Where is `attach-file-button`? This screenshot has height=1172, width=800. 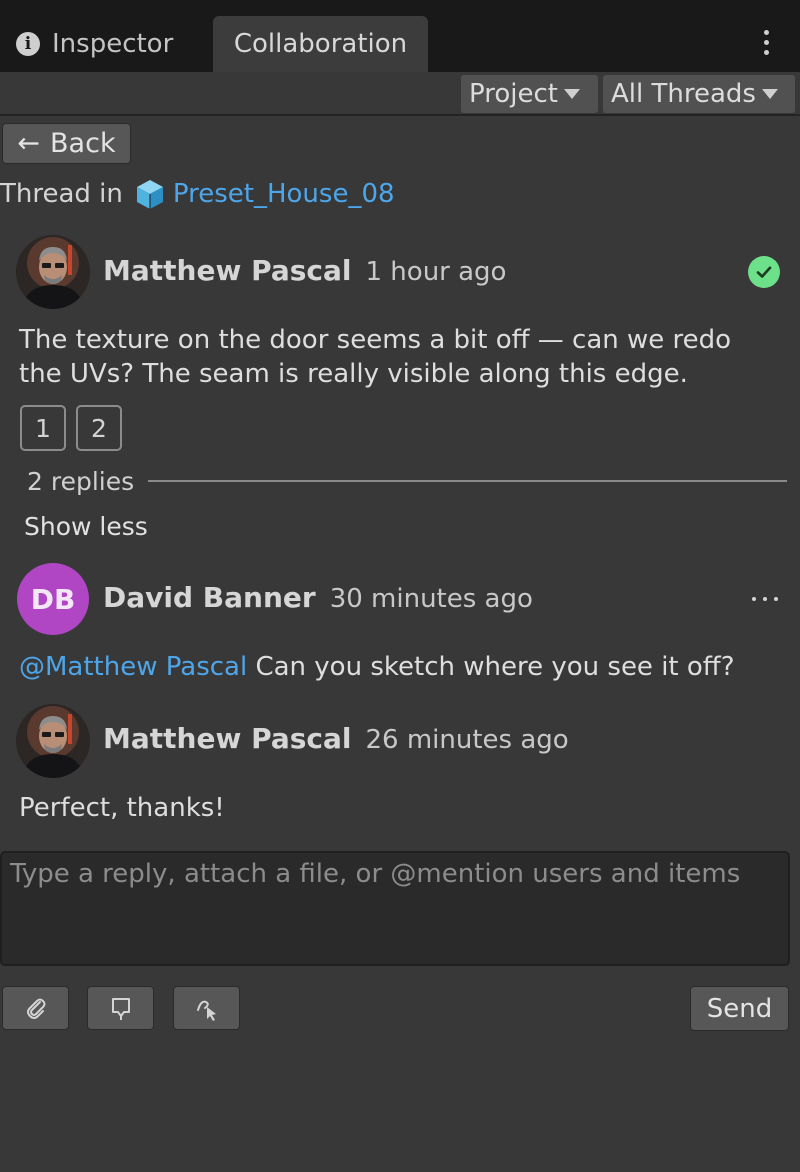 attach-file-button is located at coordinates (35, 1008).